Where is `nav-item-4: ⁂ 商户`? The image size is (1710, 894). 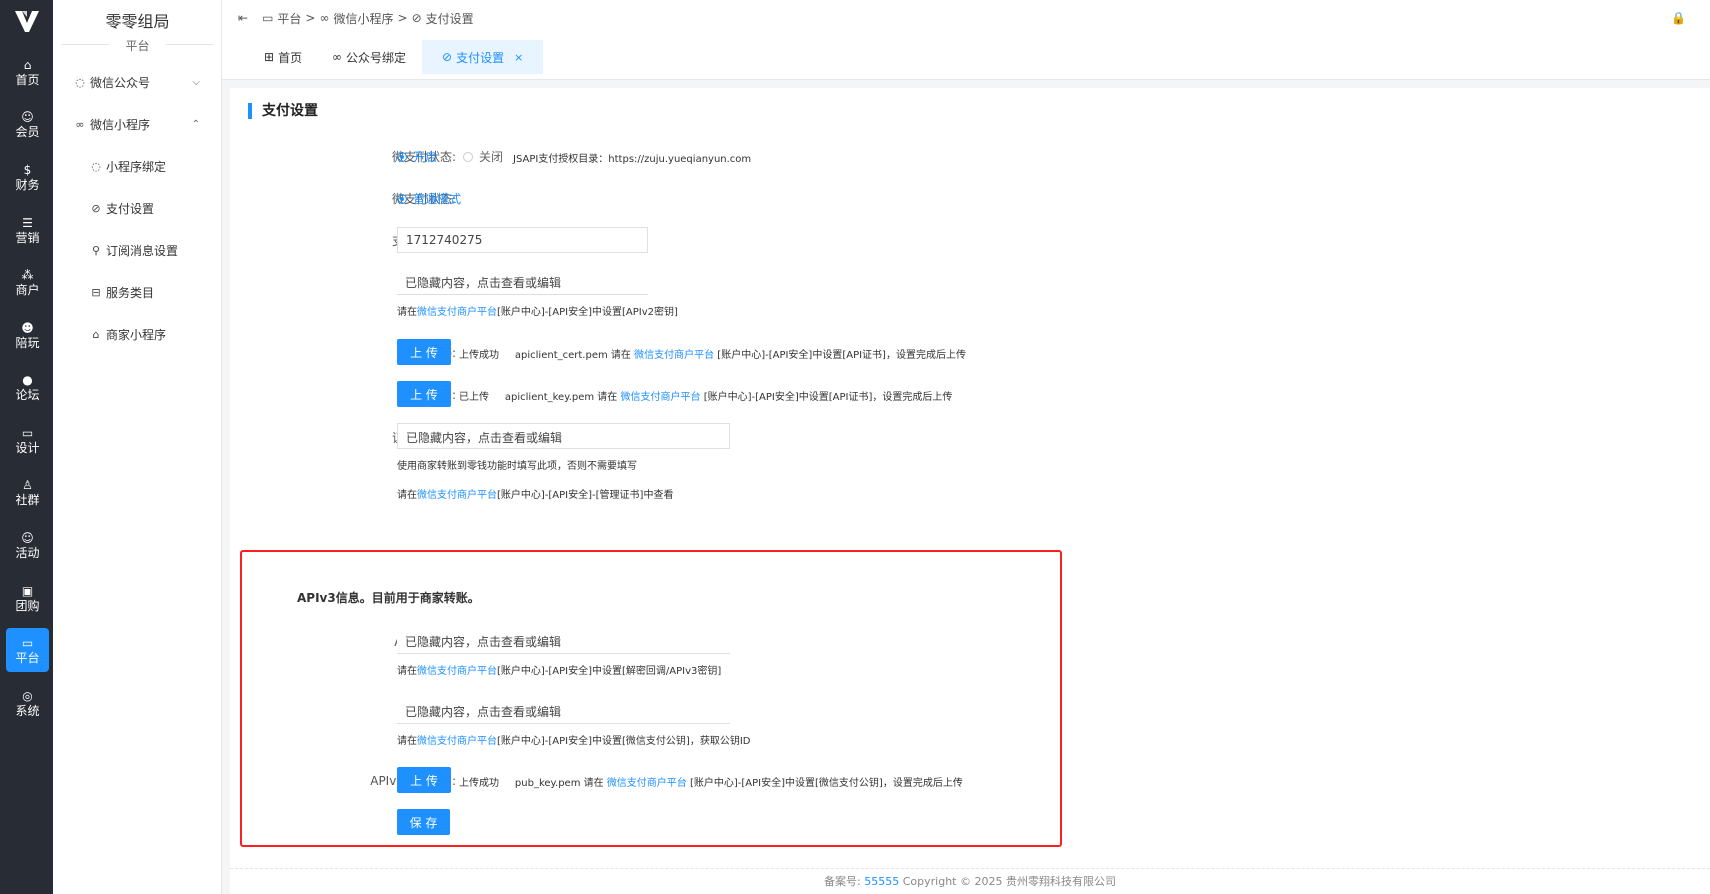
nav-item-4: ⁂ 商户 is located at coordinates (27, 282).